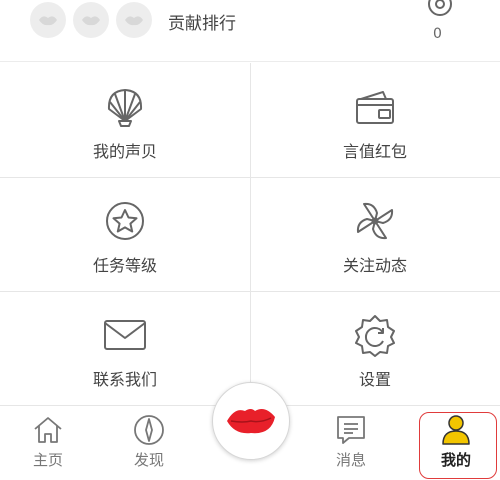  I want to click on menu-item-red-packet: 言值红包, so click(375, 120).